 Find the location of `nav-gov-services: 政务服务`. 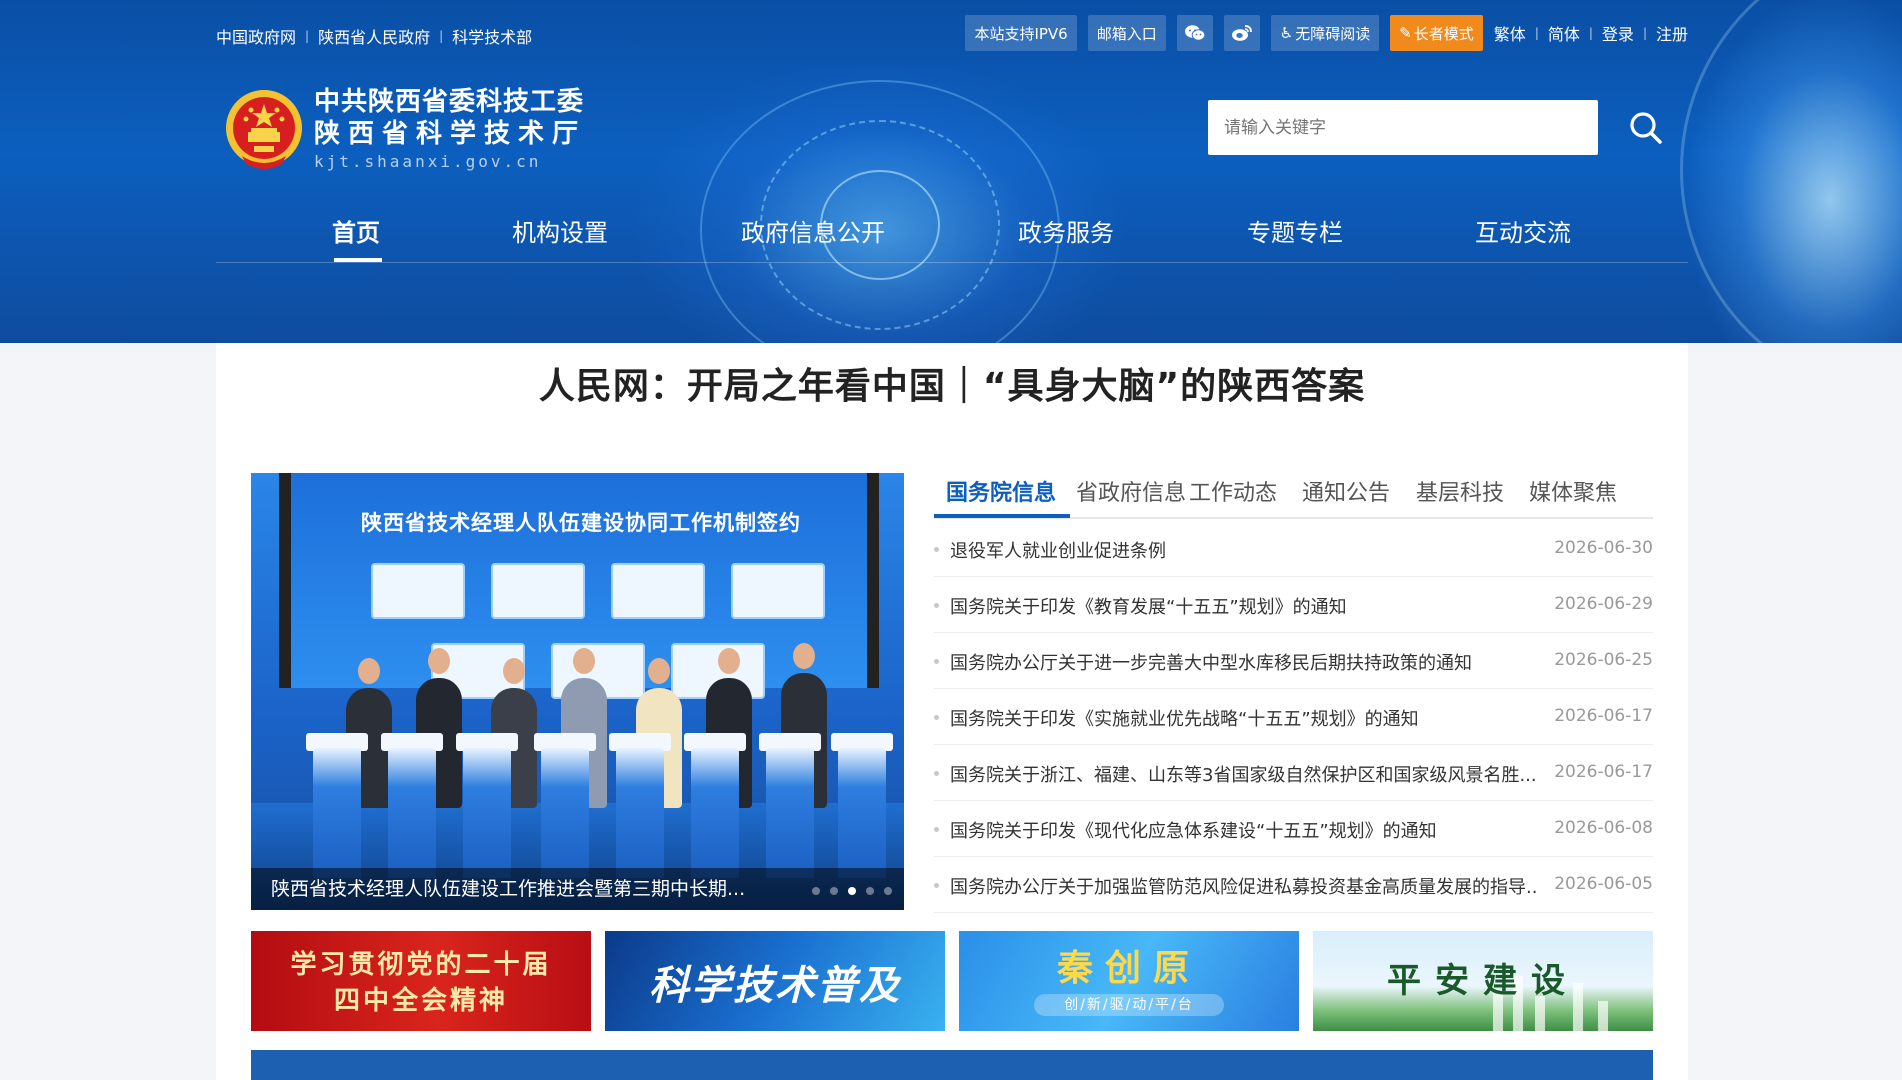

nav-gov-services: 政务服务 is located at coordinates (1066, 230).